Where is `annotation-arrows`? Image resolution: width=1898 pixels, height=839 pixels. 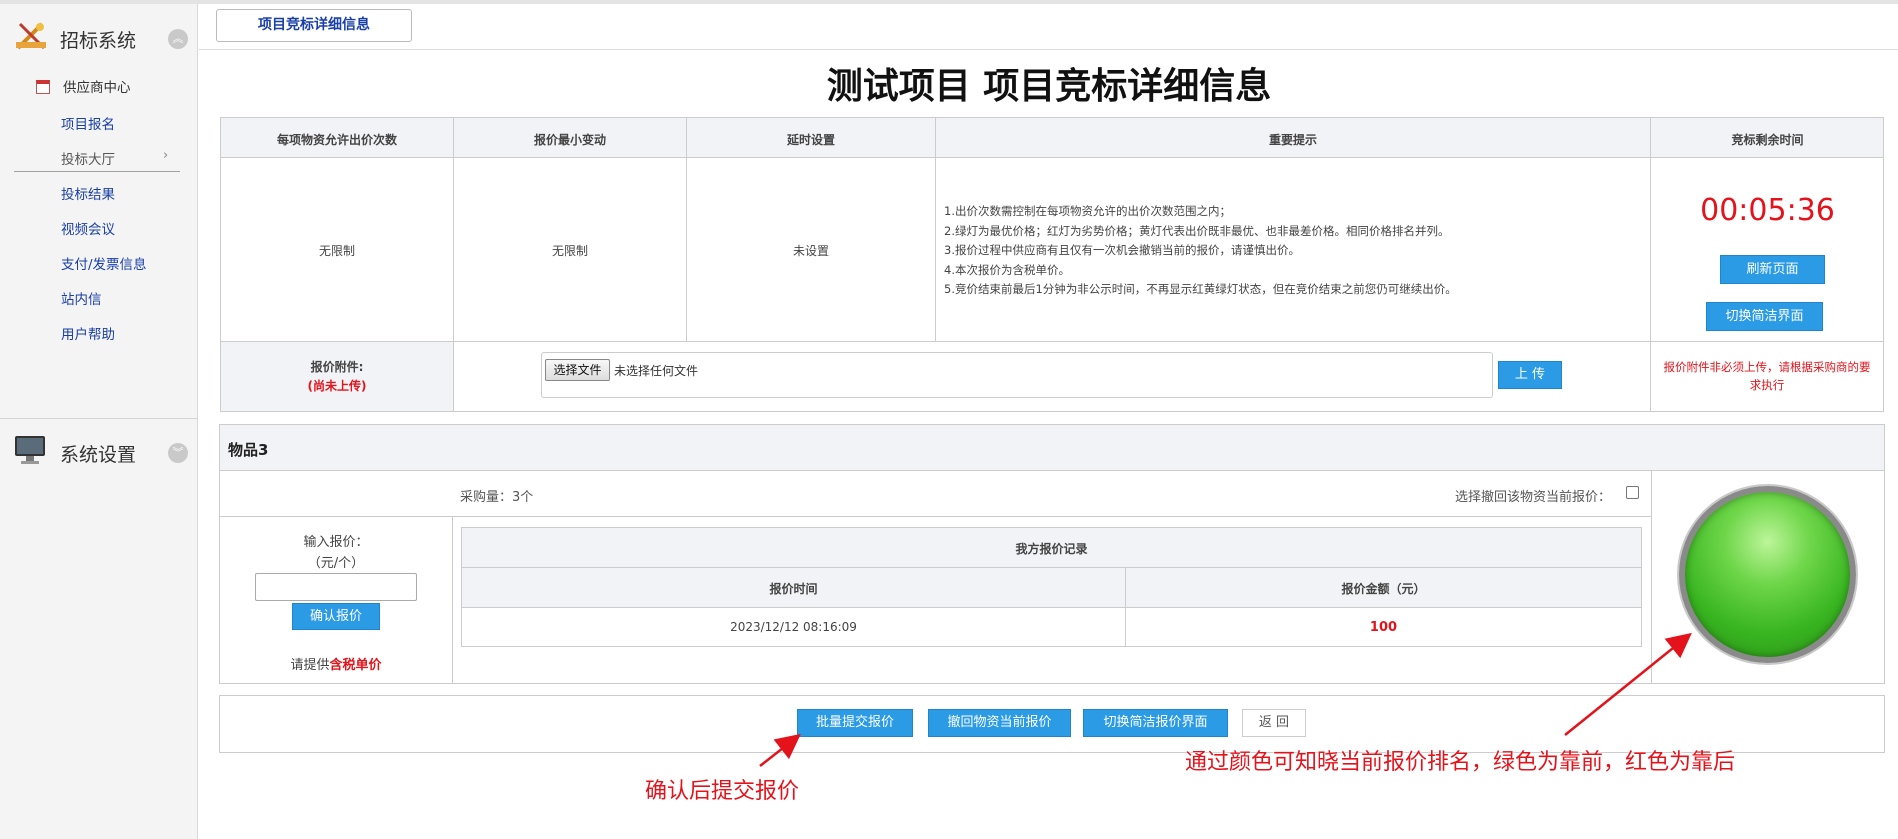
annotation-arrows is located at coordinates (1225, 699).